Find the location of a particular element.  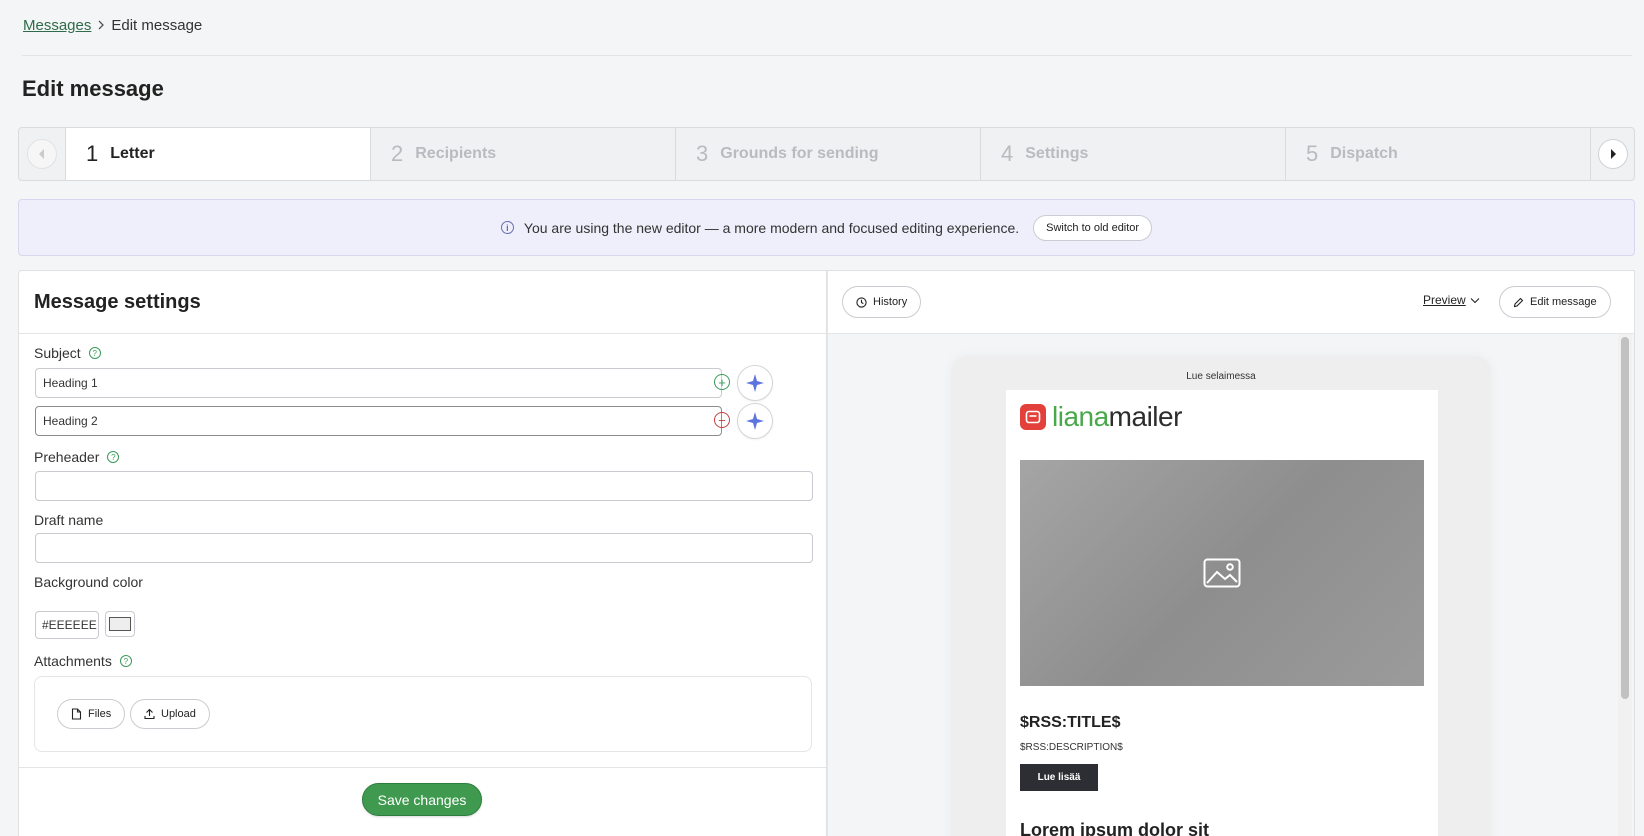

hero-image-placeholder is located at coordinates (1222, 573).